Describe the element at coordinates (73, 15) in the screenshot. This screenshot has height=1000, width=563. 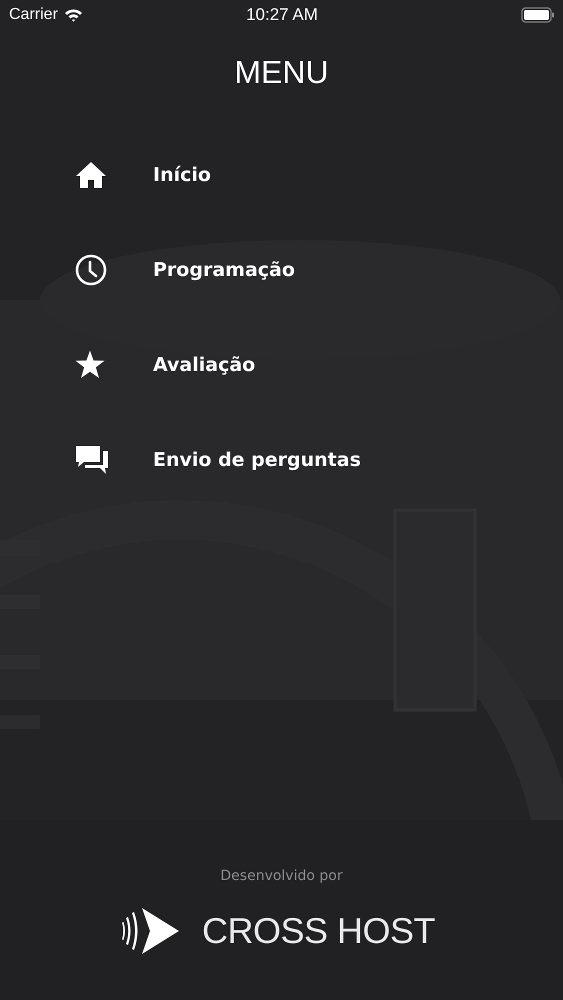
I see `wifi-icon` at that location.